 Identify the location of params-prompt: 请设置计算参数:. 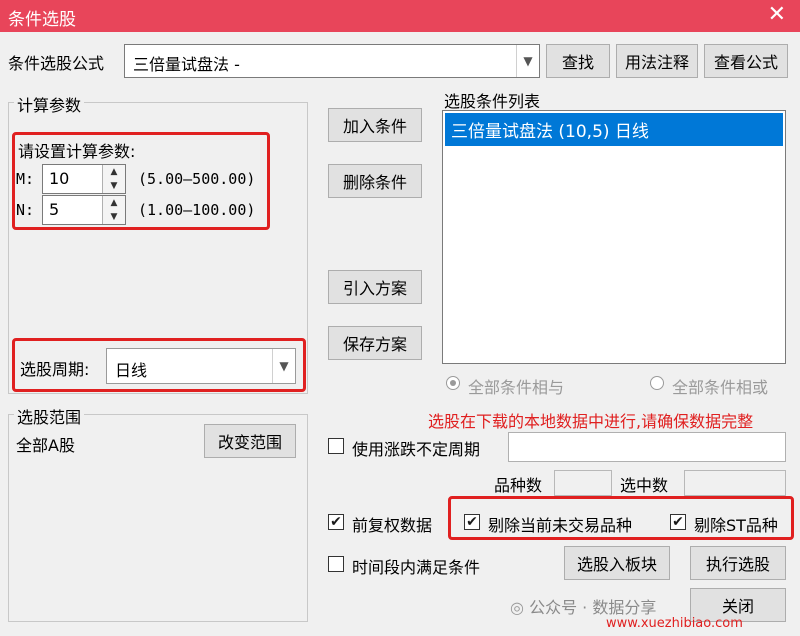
(77, 151).